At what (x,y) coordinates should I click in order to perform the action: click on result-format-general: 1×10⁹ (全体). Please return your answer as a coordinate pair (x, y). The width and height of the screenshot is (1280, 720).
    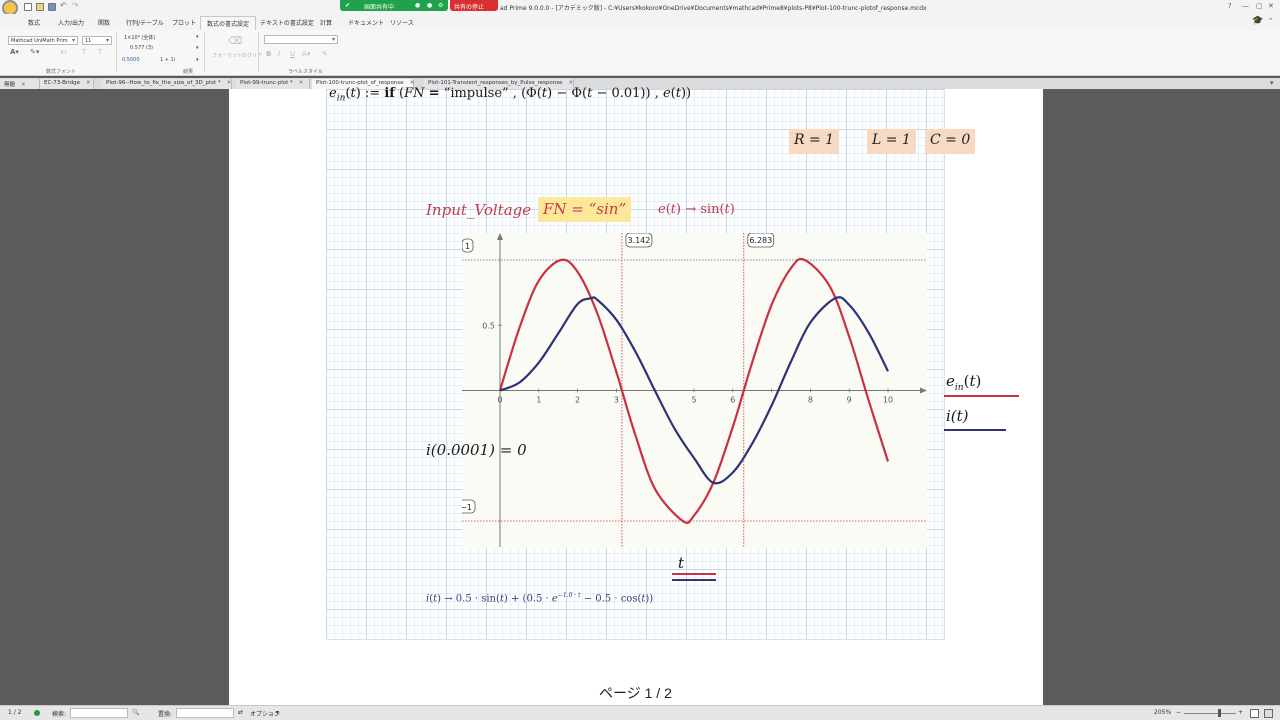
    Looking at the image, I should click on (139, 37).